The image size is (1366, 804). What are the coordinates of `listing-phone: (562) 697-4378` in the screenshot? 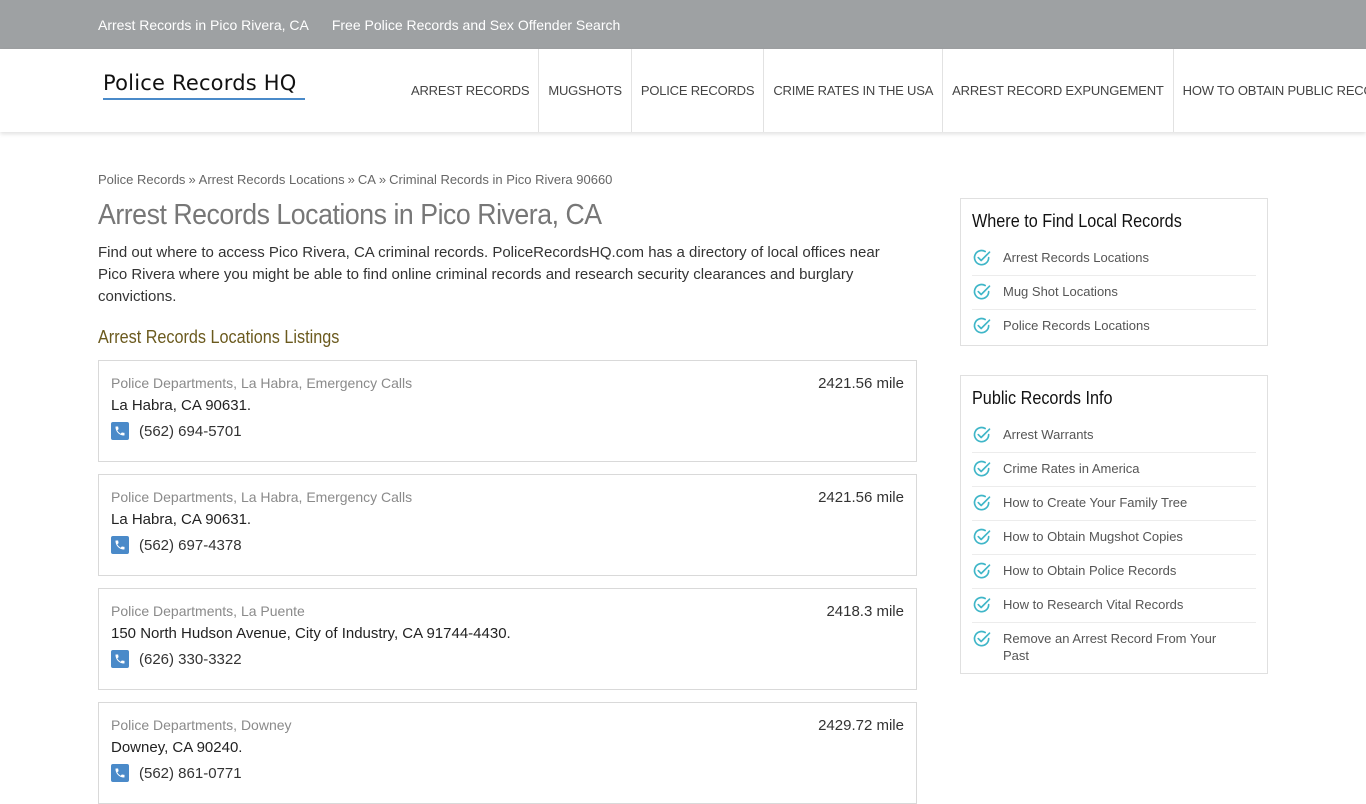 It's located at (507, 545).